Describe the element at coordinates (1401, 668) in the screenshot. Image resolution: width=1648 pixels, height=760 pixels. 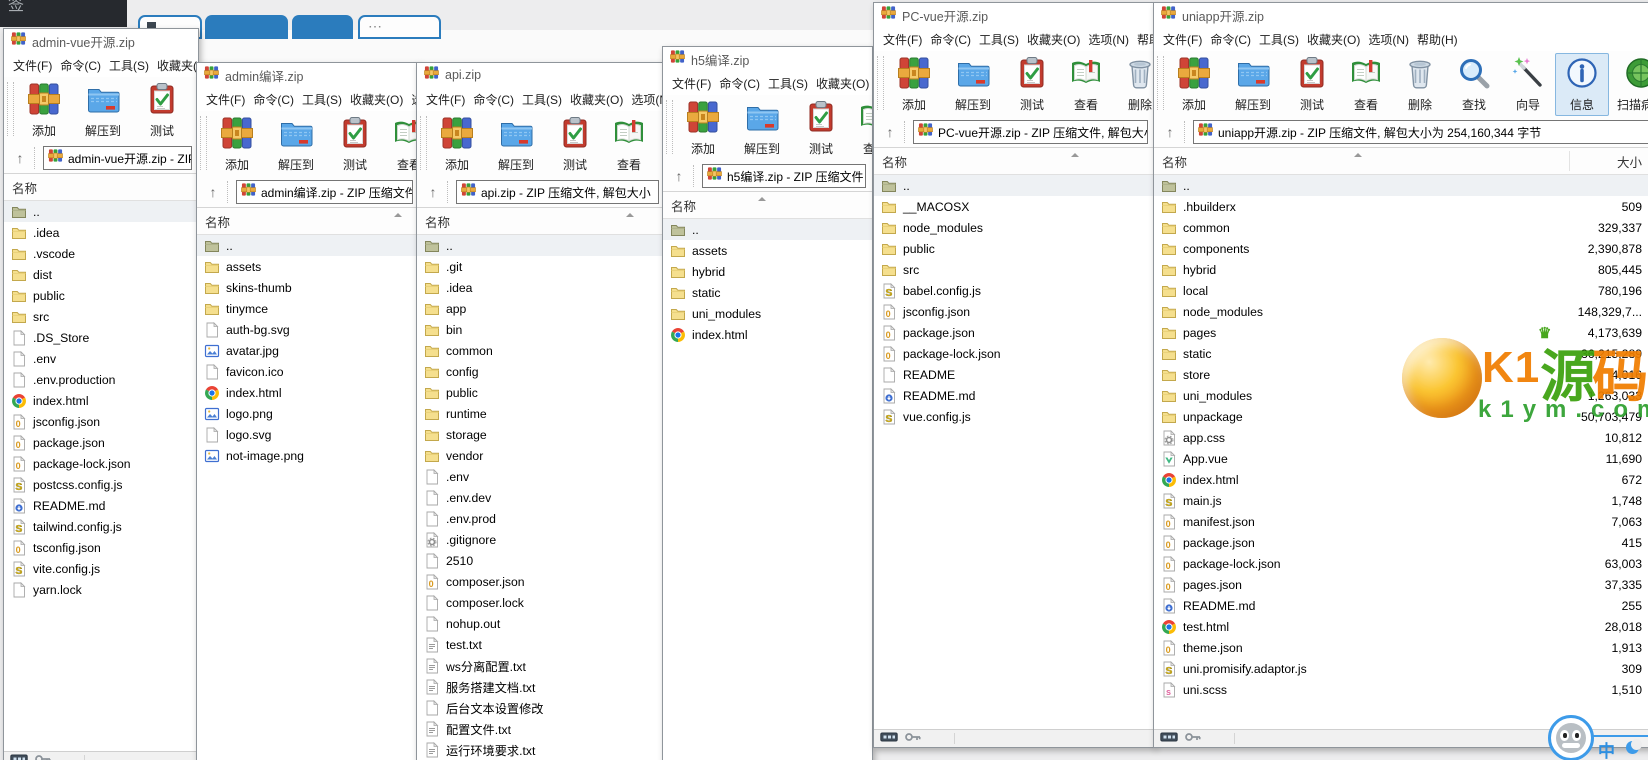
I see `file-row: Suni.promisify.adaptor.js 309` at that location.